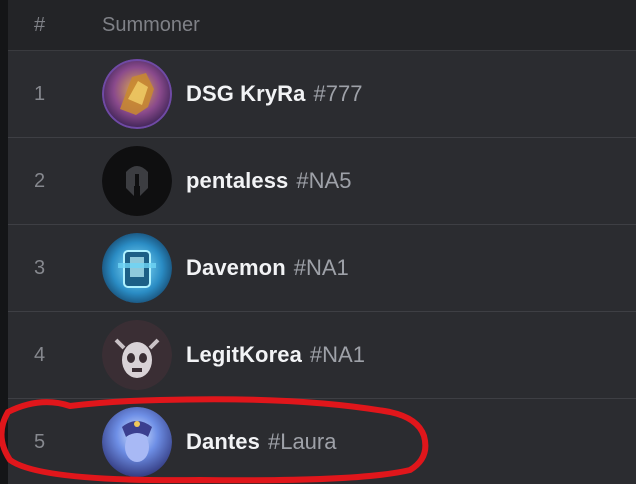 This screenshot has width=636, height=484. I want to click on skull-mask-icon, so click(137, 355).